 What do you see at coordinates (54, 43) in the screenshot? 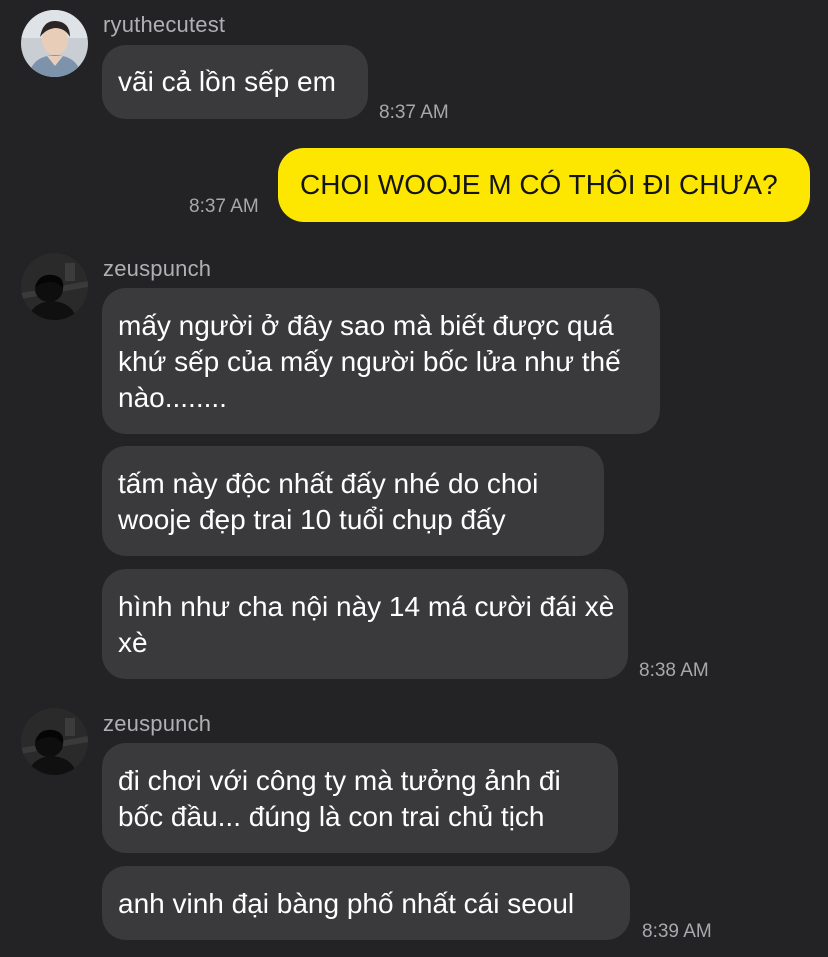
I see `avatar-ryuthecutest` at bounding box center [54, 43].